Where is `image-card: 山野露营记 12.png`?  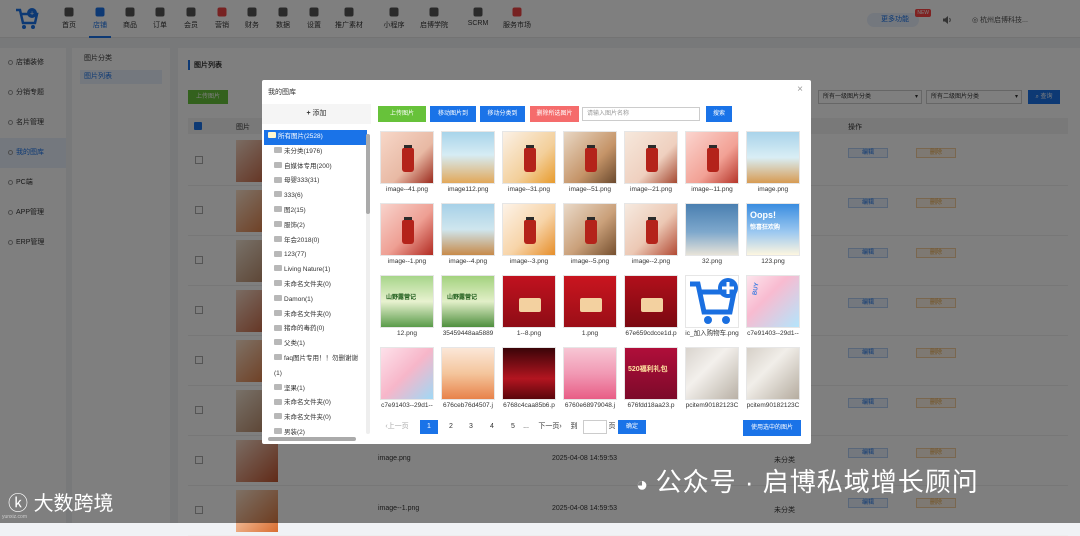 image-card: 山野露营记 12.png is located at coordinates (407, 307).